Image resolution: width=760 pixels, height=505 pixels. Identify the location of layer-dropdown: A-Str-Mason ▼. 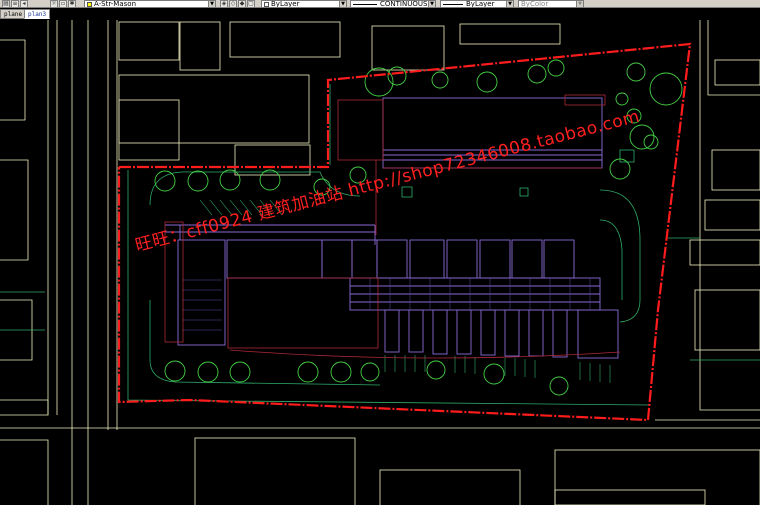
(150, 4).